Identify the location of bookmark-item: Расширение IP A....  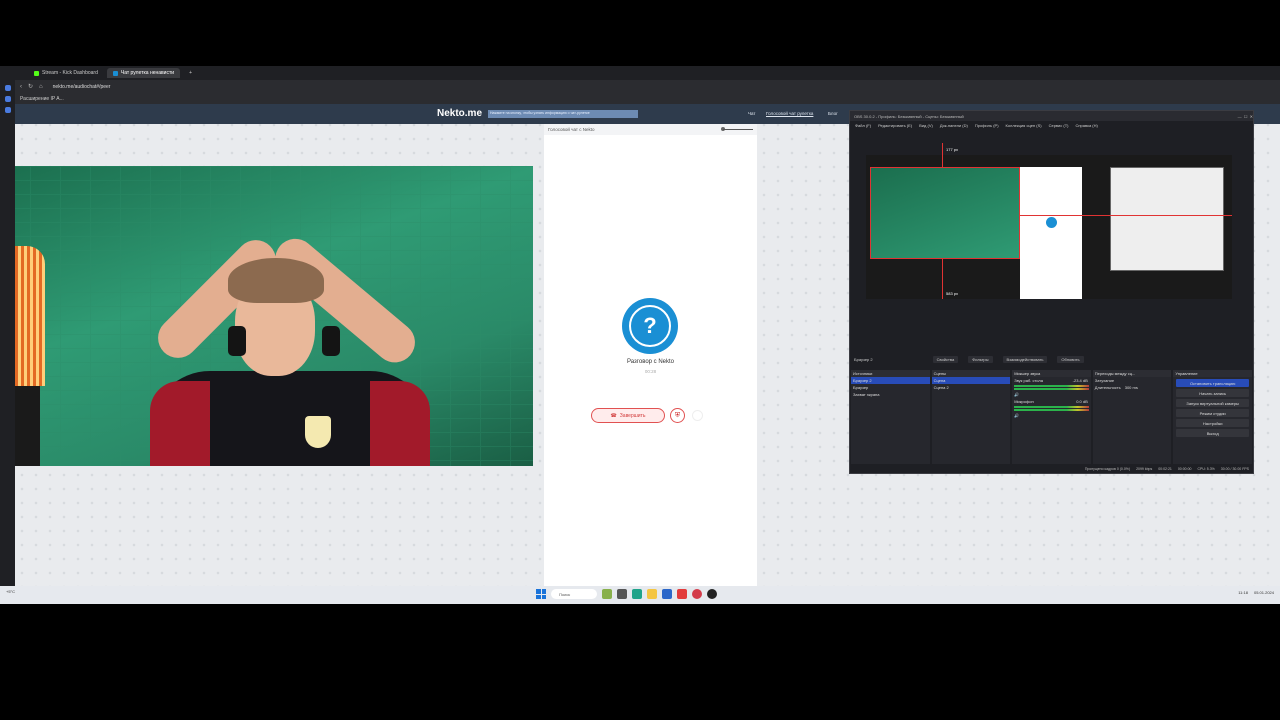
(42, 99).